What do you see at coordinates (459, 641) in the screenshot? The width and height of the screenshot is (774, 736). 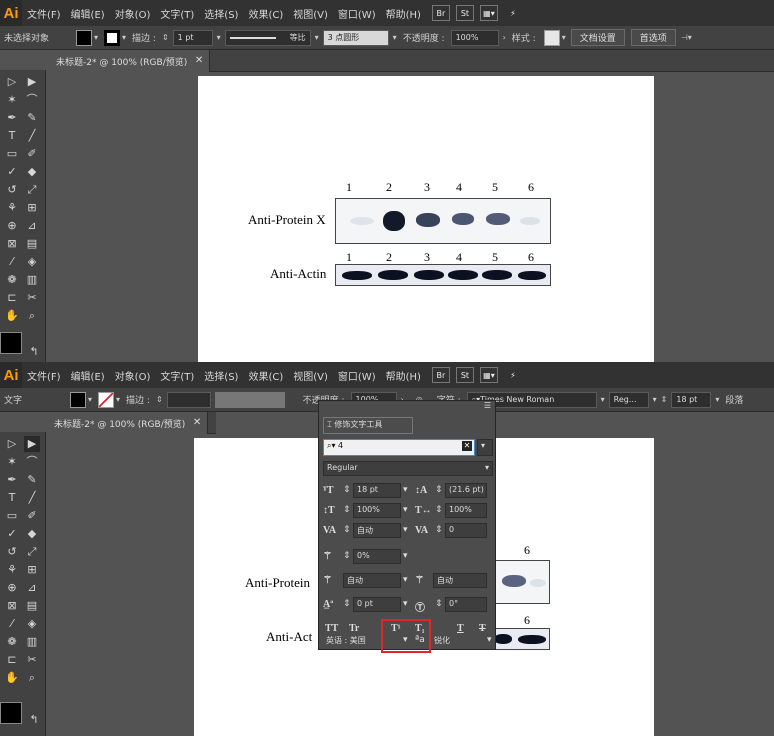 I see `antialias-select: 锐化` at bounding box center [459, 641].